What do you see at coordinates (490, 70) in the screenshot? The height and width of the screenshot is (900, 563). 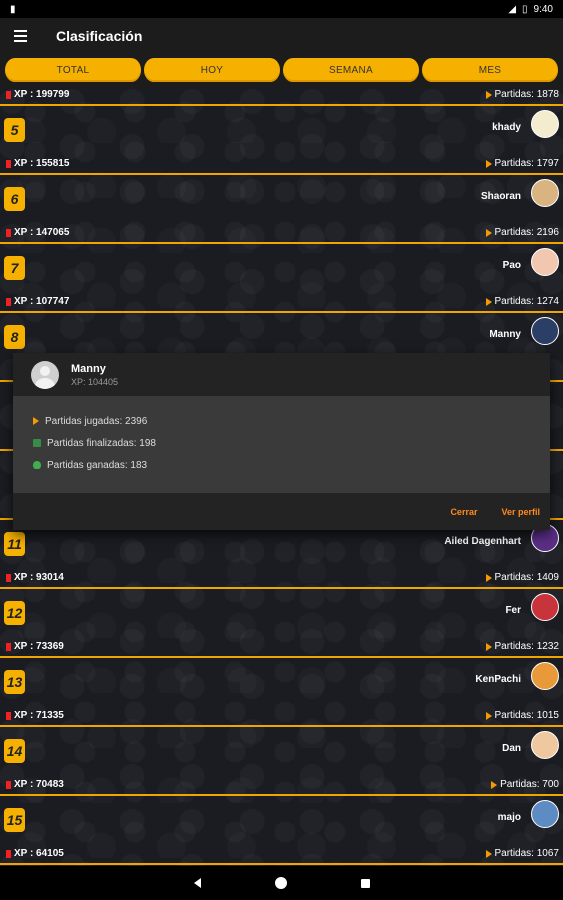 I see `tab-mes: MES` at bounding box center [490, 70].